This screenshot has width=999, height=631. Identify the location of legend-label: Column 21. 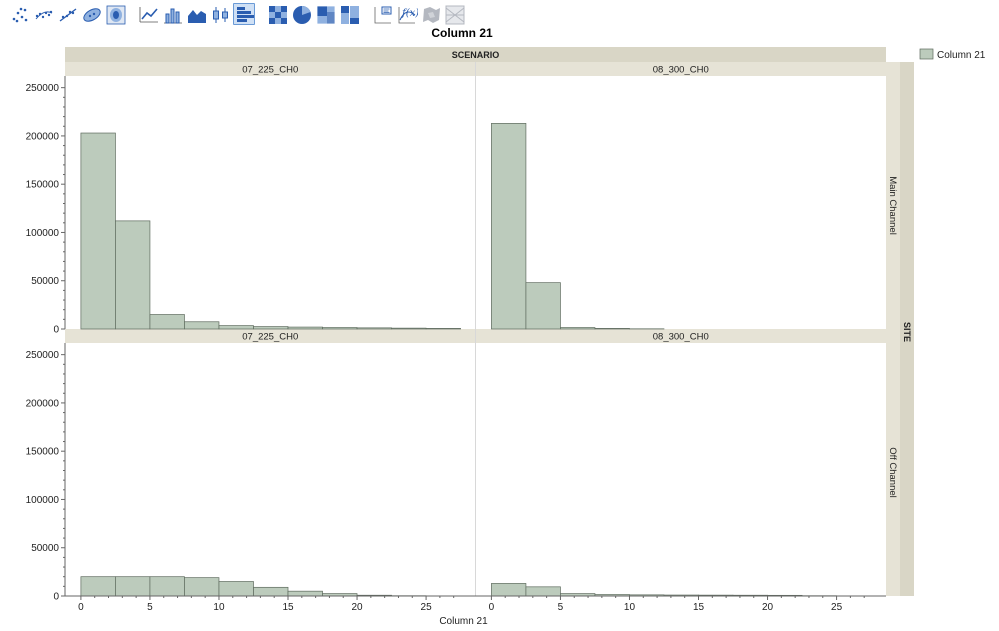
(961, 55).